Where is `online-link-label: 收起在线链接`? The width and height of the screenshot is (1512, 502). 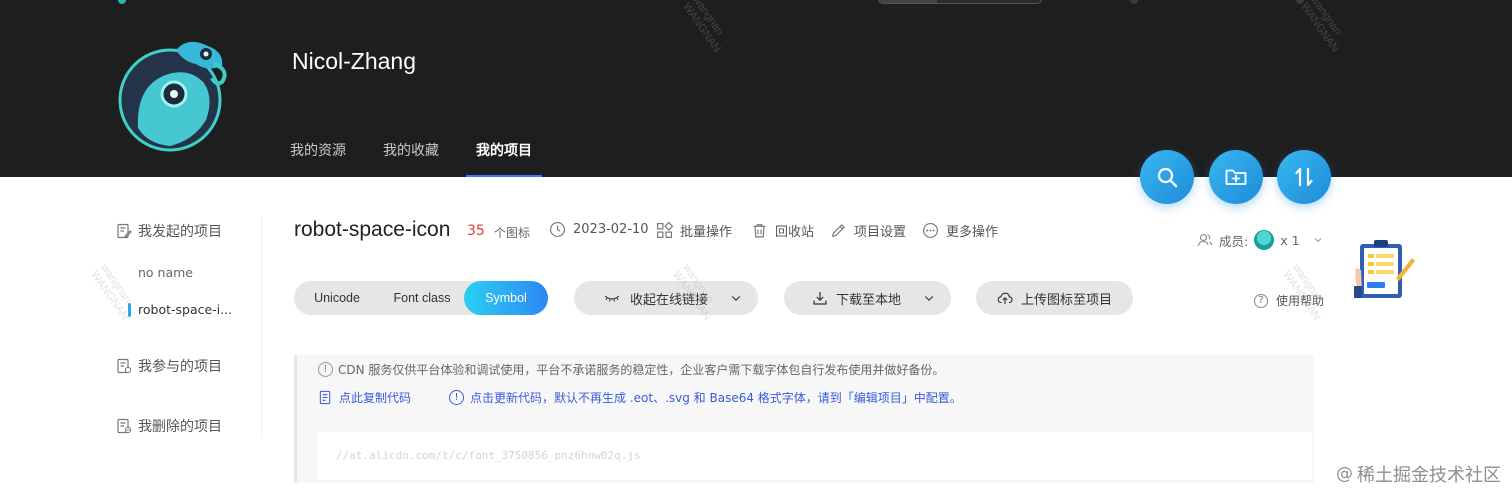
online-link-label: 收起在线链接 is located at coordinates (668, 300).